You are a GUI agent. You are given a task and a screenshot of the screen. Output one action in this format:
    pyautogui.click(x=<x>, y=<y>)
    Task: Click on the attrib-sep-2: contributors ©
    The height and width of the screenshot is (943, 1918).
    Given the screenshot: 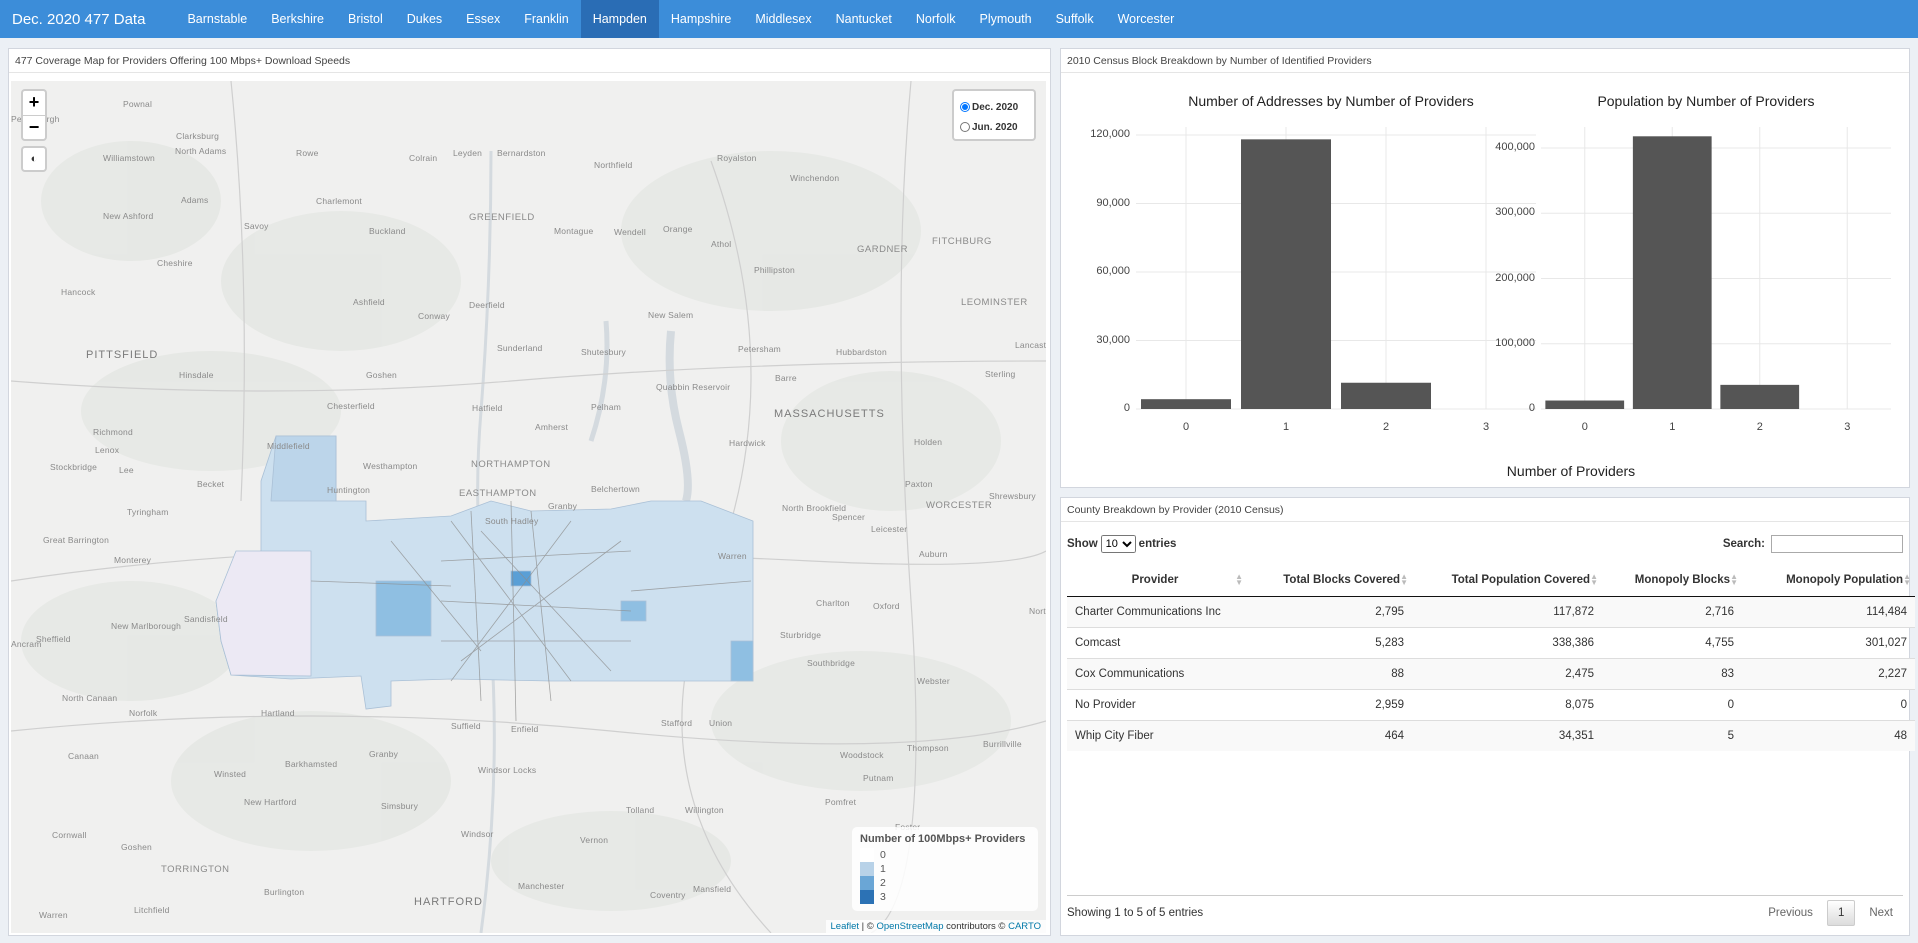 What is the action you would take?
    pyautogui.click(x=976, y=926)
    